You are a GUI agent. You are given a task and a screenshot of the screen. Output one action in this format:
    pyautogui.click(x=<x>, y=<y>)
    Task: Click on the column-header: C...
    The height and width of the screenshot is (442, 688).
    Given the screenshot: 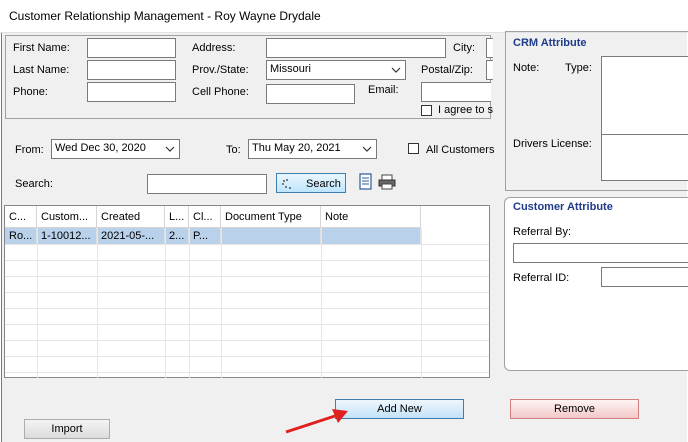 What is the action you would take?
    pyautogui.click(x=21, y=217)
    